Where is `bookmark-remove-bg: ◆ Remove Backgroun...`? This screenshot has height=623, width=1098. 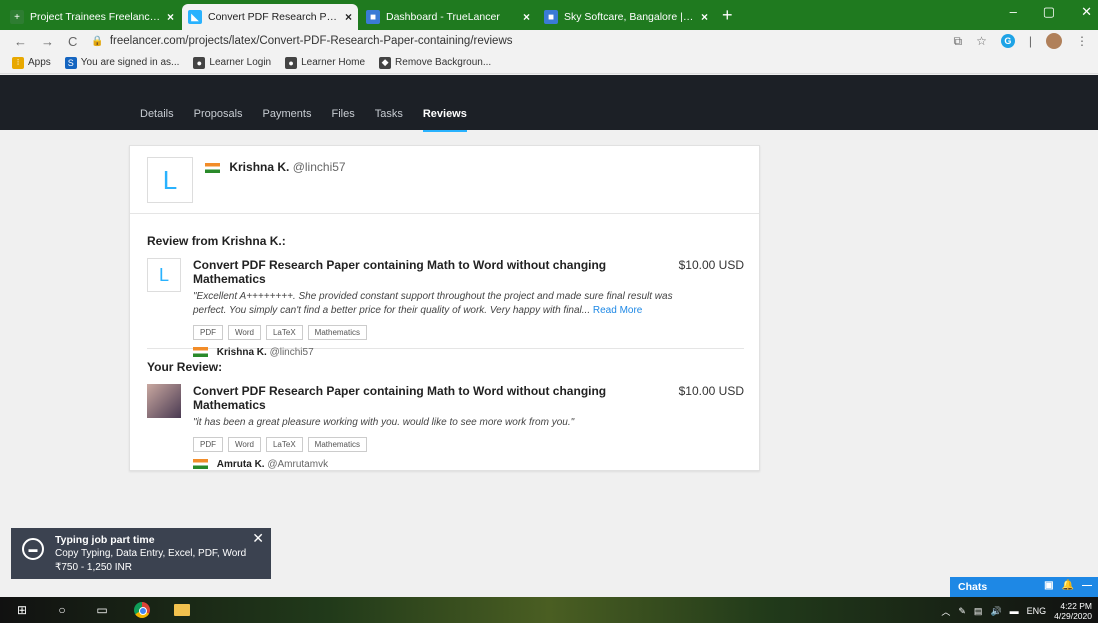
bookmark-remove-bg: ◆ Remove Backgroun... is located at coordinates (435, 62).